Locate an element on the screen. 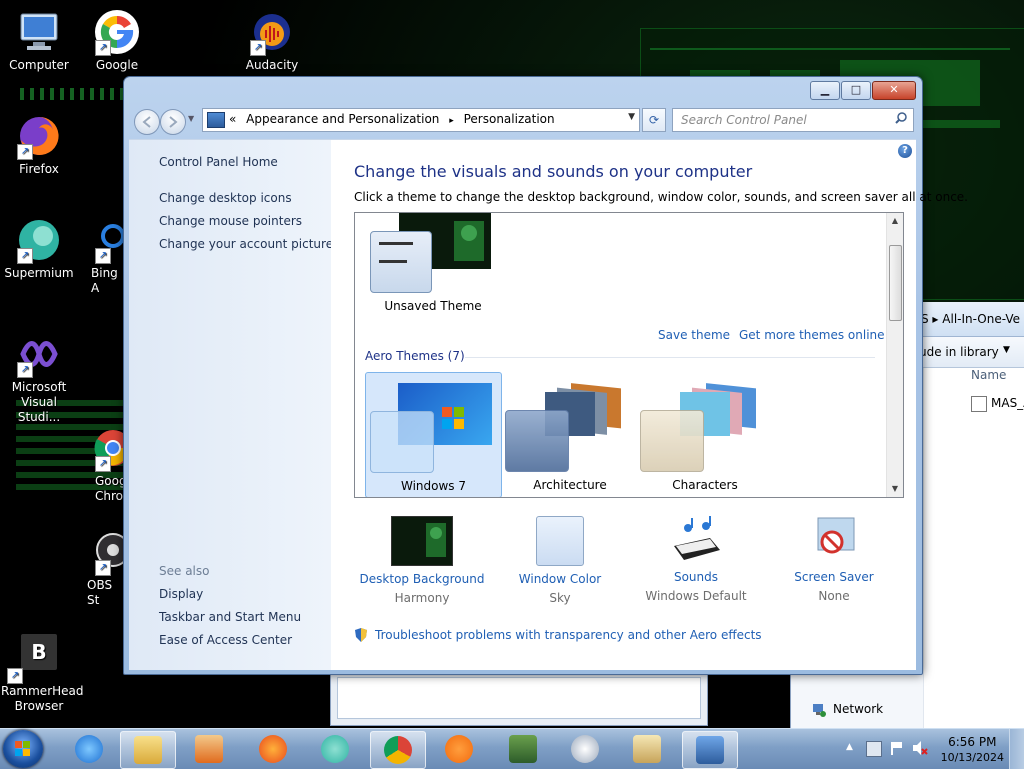  taskbar-chrome is located at coordinates (398, 750).